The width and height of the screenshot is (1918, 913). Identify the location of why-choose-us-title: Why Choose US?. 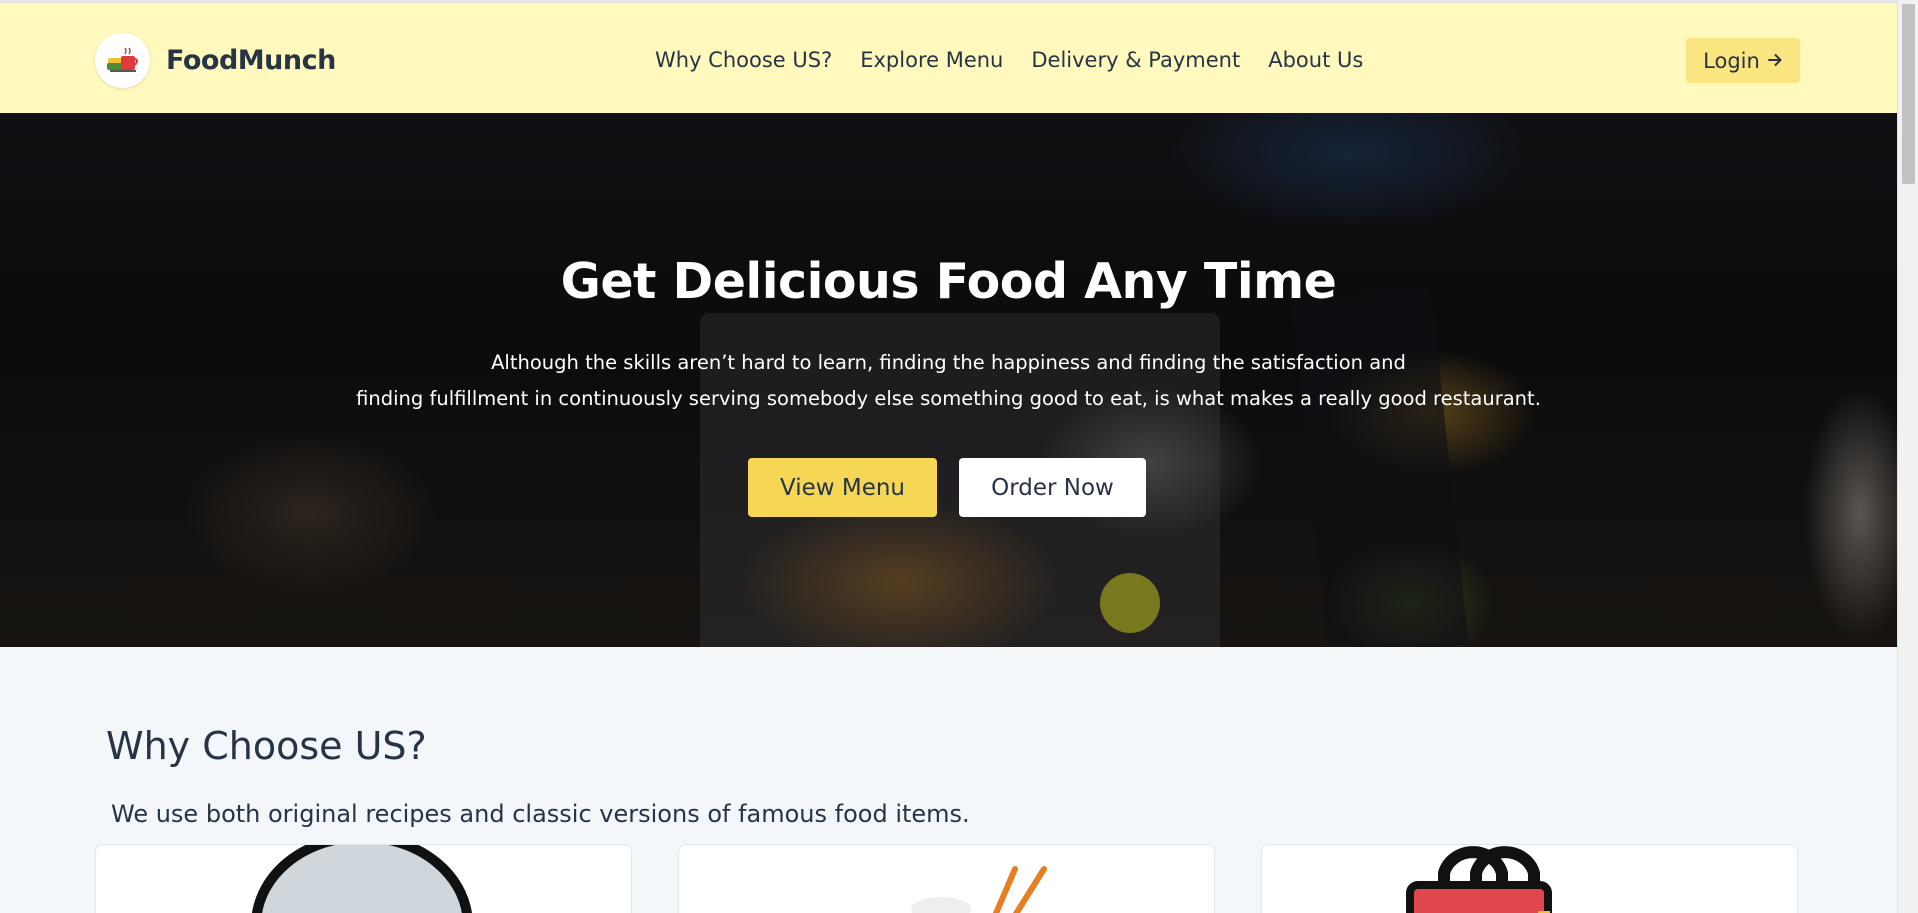
(266, 746).